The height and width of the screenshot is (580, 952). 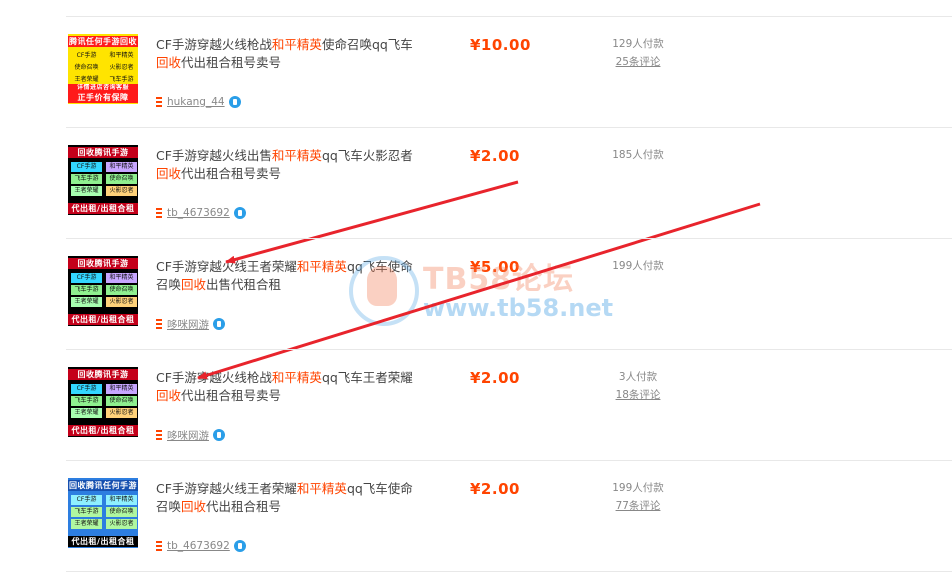 I want to click on paid-count: 3人付款, so click(x=638, y=377).